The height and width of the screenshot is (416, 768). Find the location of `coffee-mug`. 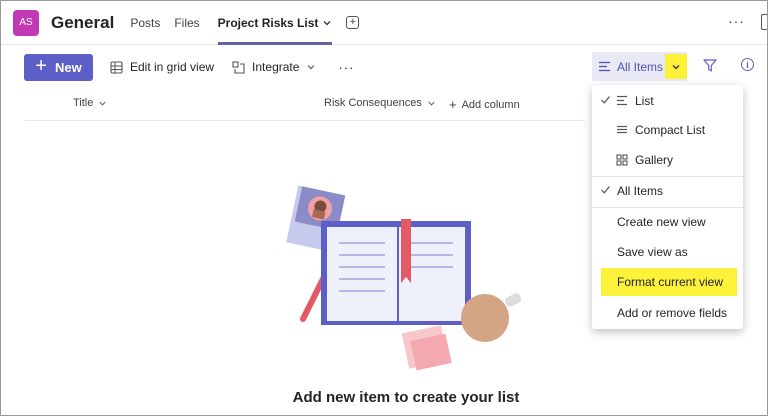

coffee-mug is located at coordinates (491, 317).